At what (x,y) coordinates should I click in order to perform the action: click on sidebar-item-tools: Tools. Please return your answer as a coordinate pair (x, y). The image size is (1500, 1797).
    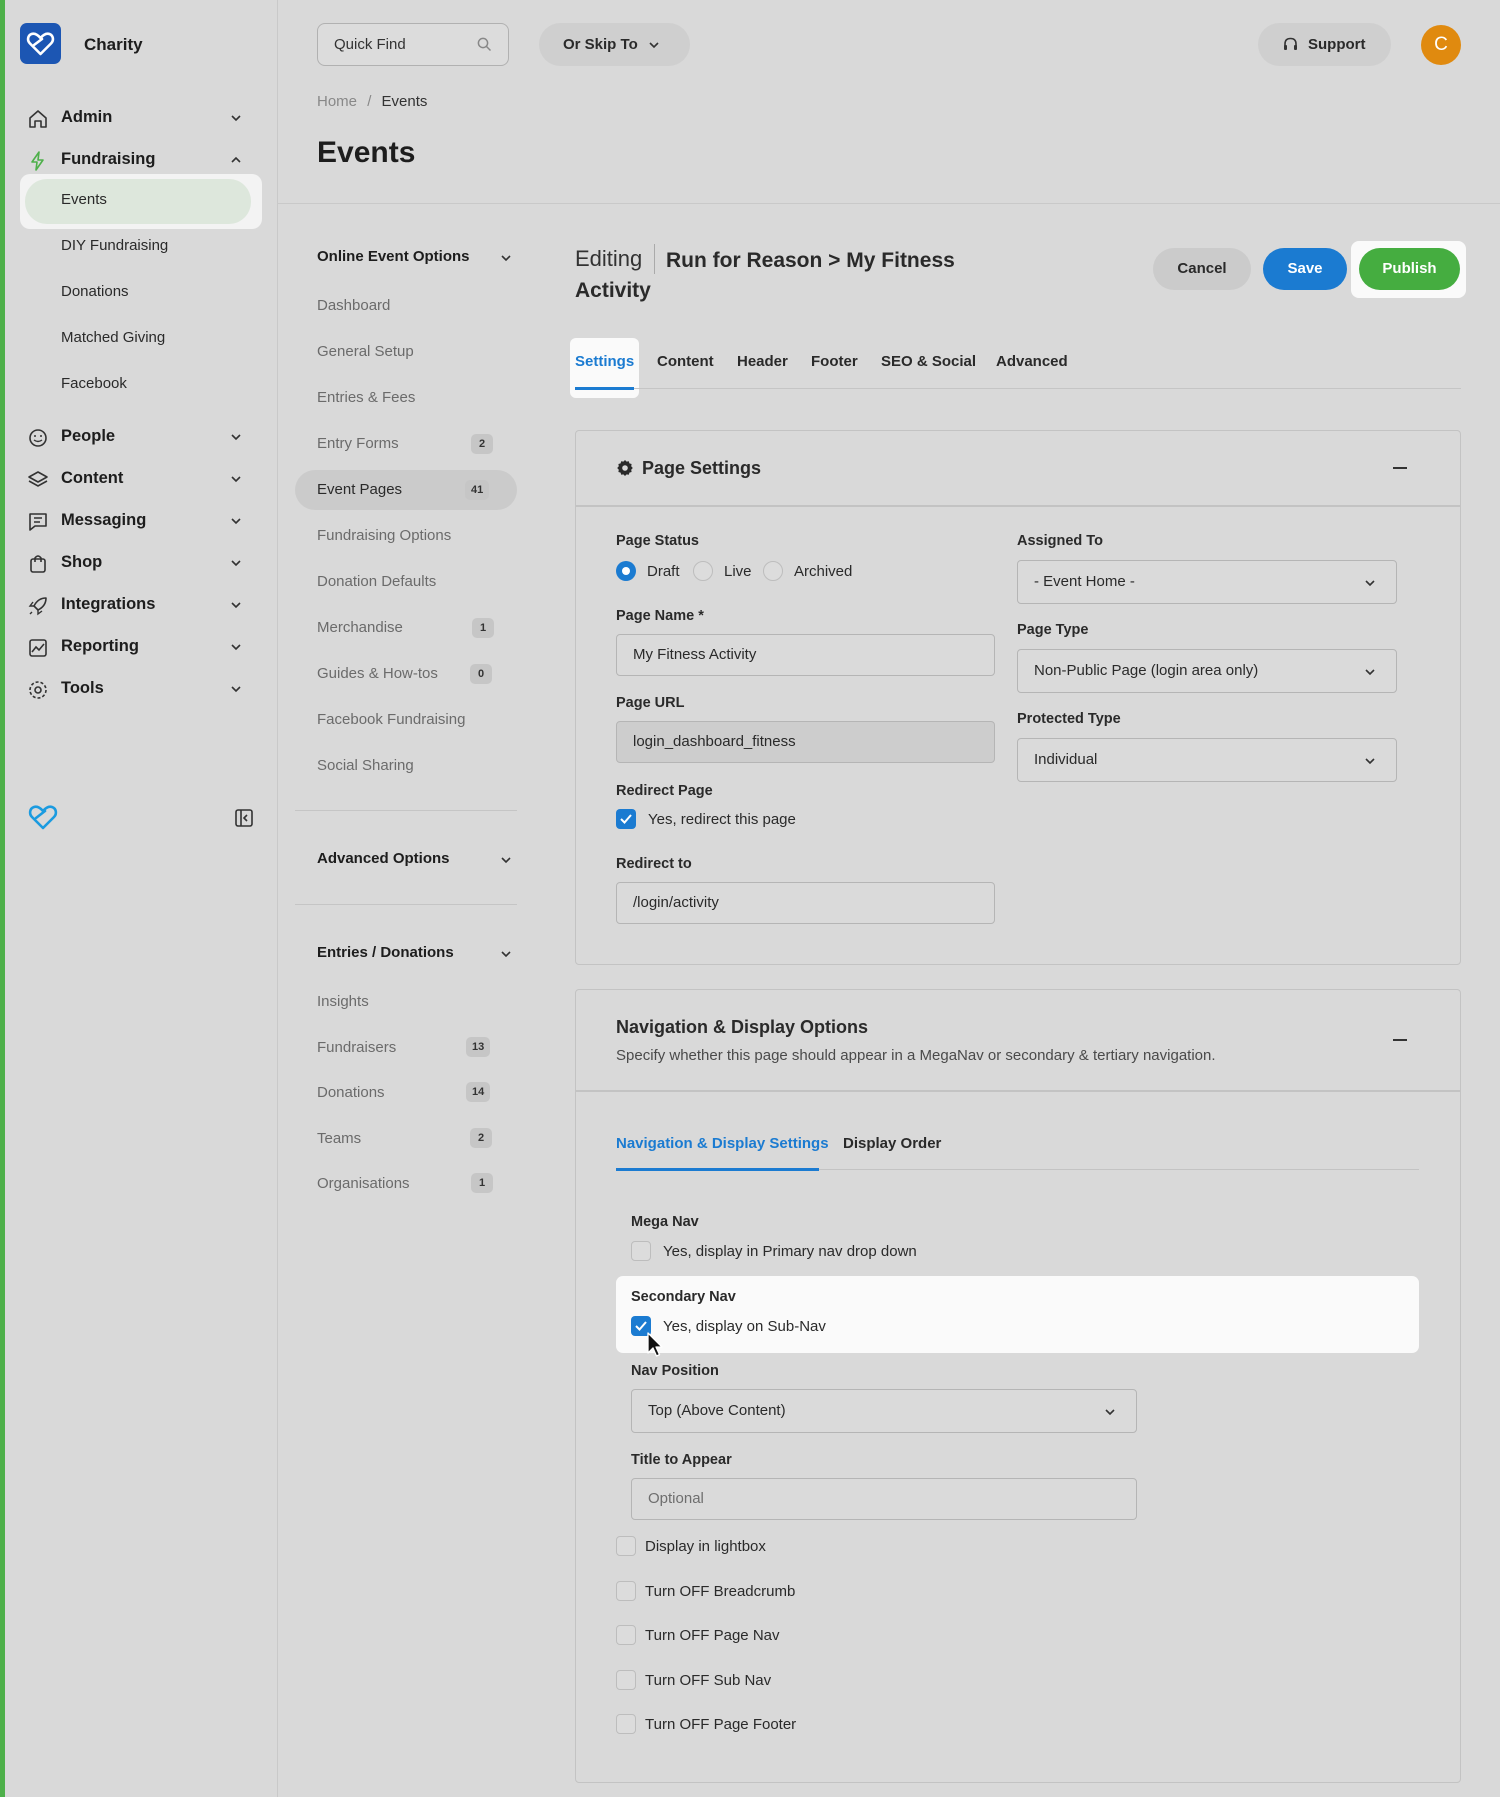
    Looking at the image, I should click on (141, 689).